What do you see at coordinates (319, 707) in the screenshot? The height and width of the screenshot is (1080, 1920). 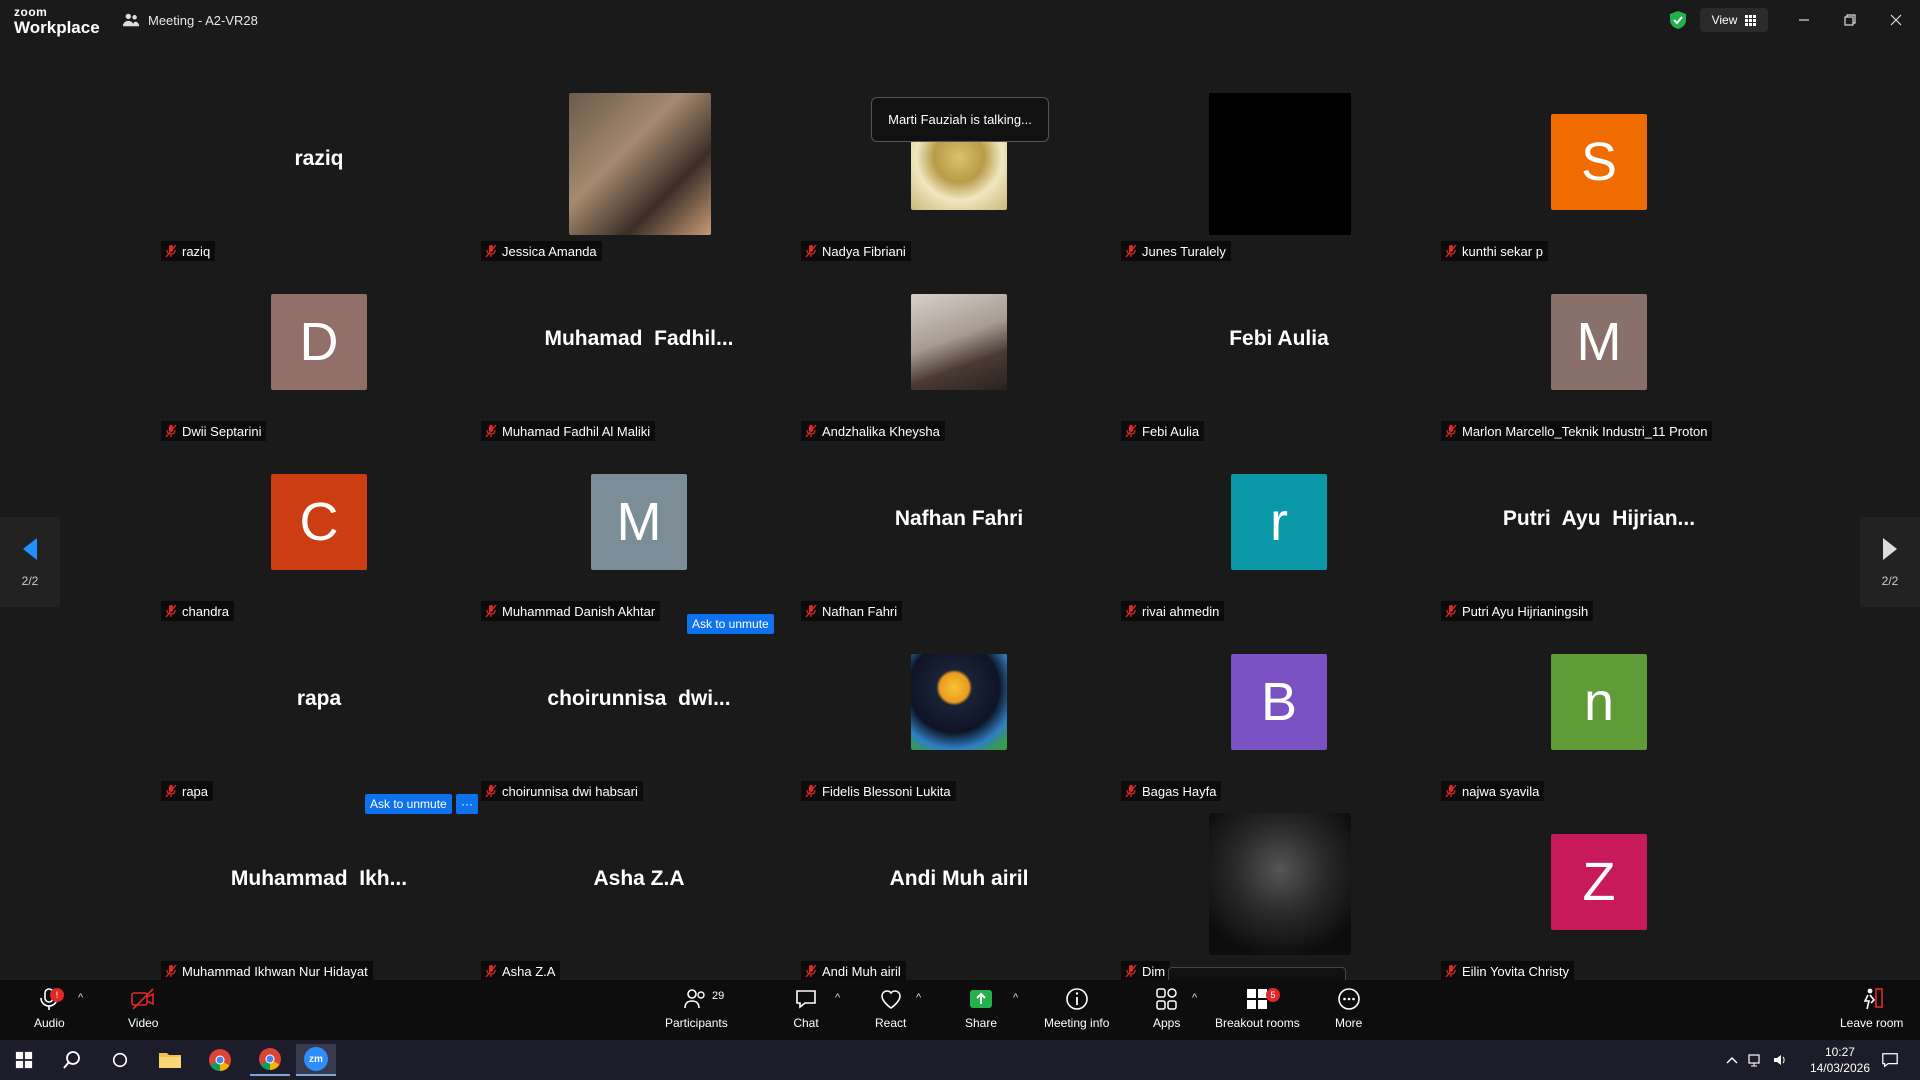 I see `participant-tile: rapa rapa` at bounding box center [319, 707].